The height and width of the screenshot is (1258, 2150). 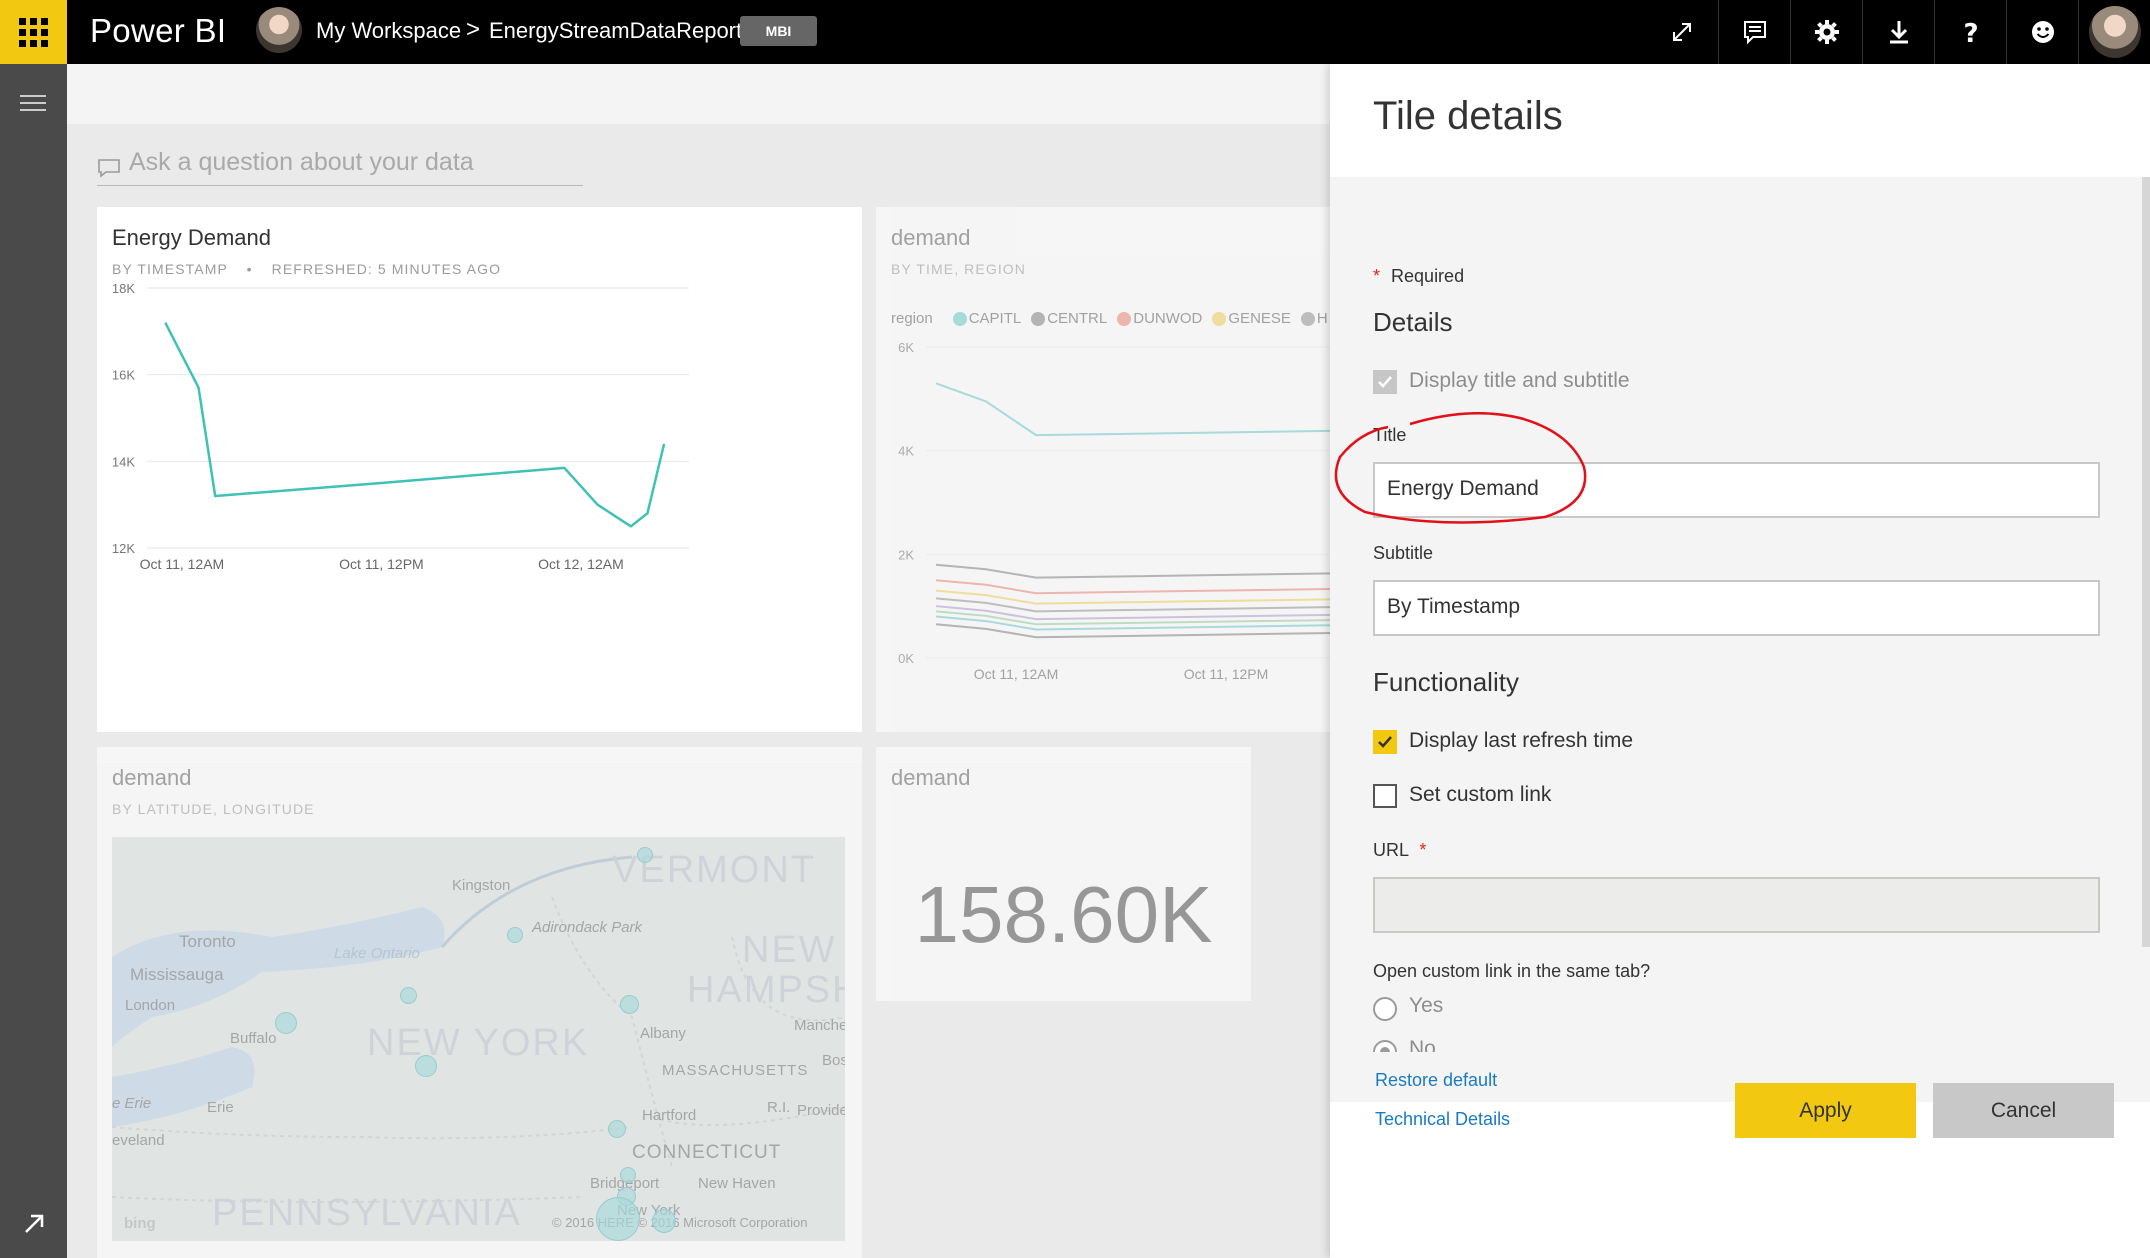 What do you see at coordinates (140, 1223) in the screenshot?
I see `bing-logo: bing` at bounding box center [140, 1223].